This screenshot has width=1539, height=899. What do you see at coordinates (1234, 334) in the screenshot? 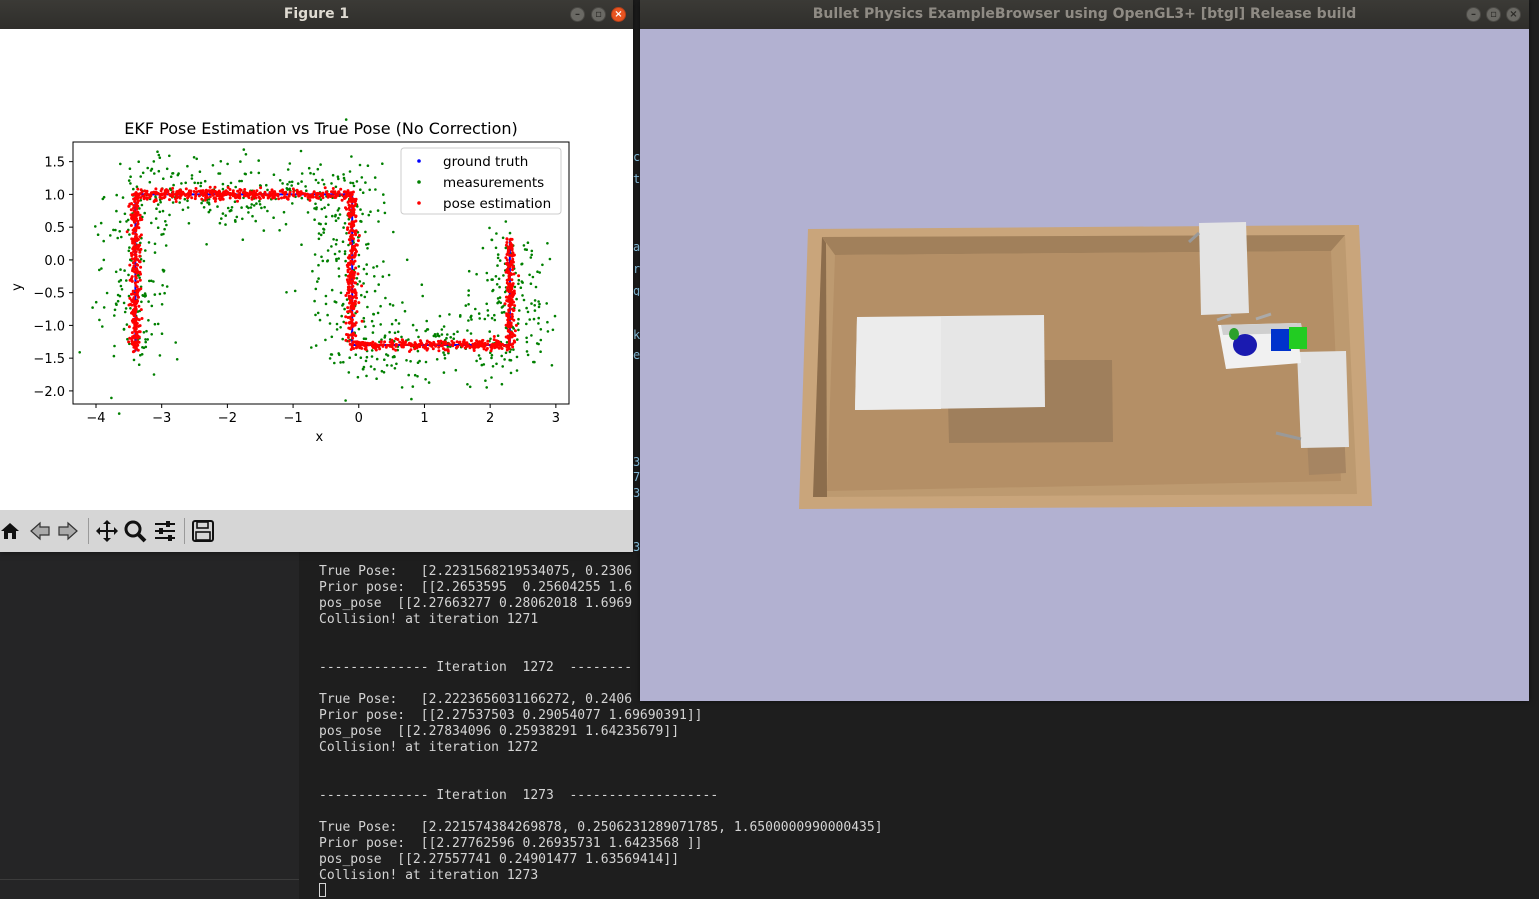
I see `robot-marker` at bounding box center [1234, 334].